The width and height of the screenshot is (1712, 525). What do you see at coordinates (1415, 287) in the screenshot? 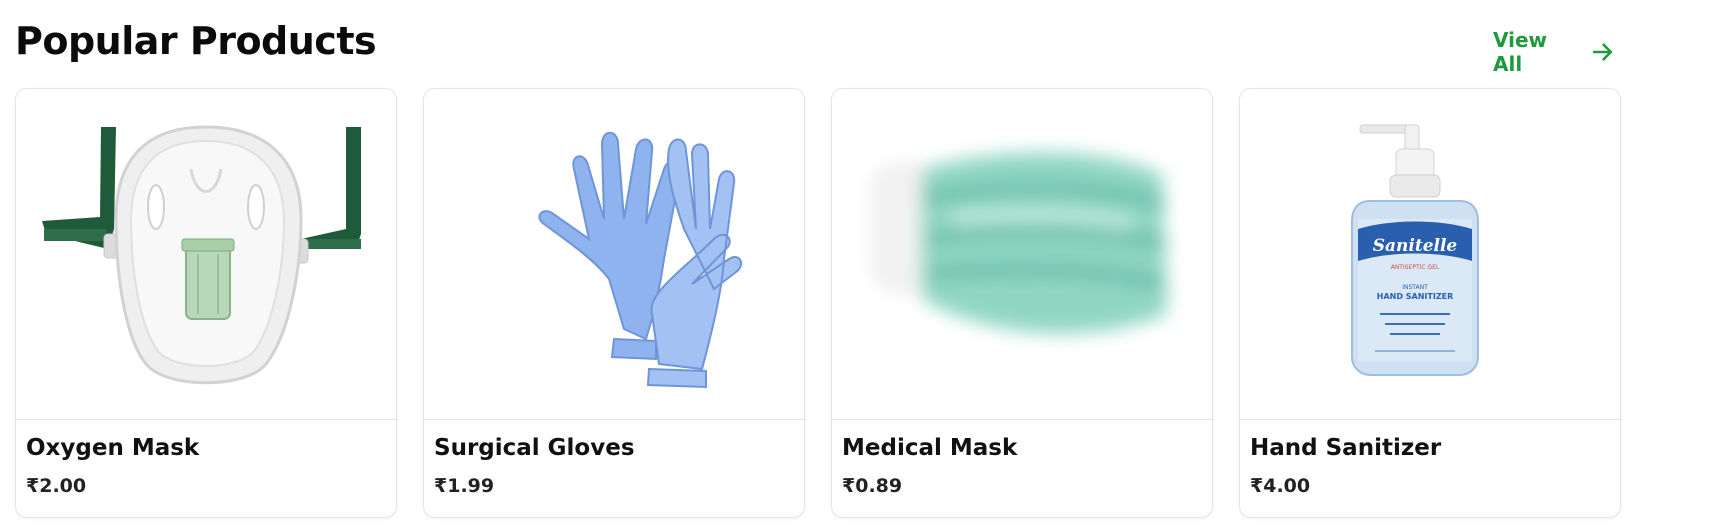
I see `sanitizer-line1-text: INSTANT` at bounding box center [1415, 287].